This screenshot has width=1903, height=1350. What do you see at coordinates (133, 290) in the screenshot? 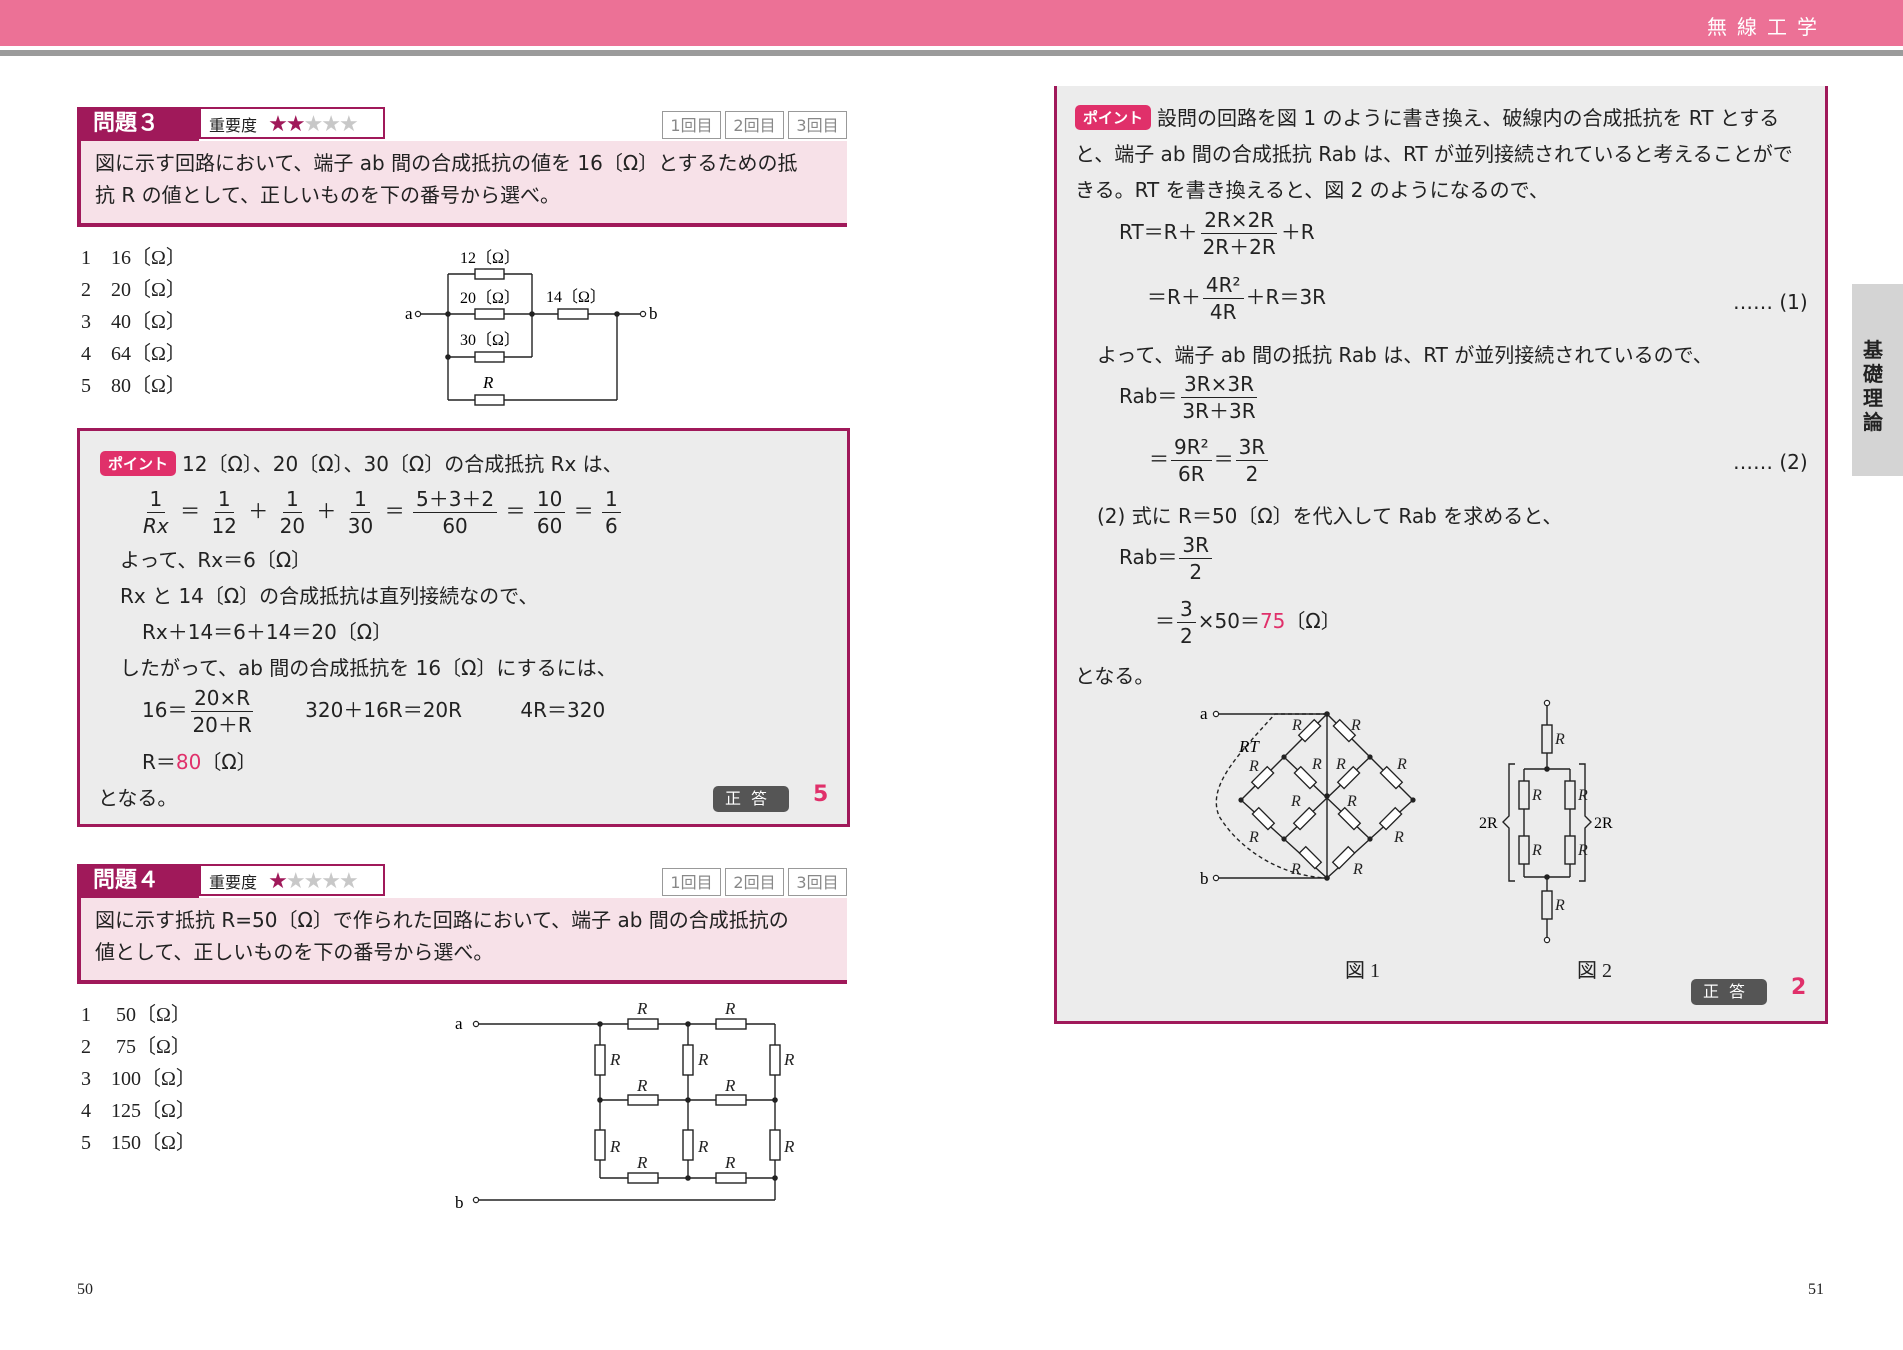
I see `q3-choice-2: 2 20〔Ω〕` at bounding box center [133, 290].